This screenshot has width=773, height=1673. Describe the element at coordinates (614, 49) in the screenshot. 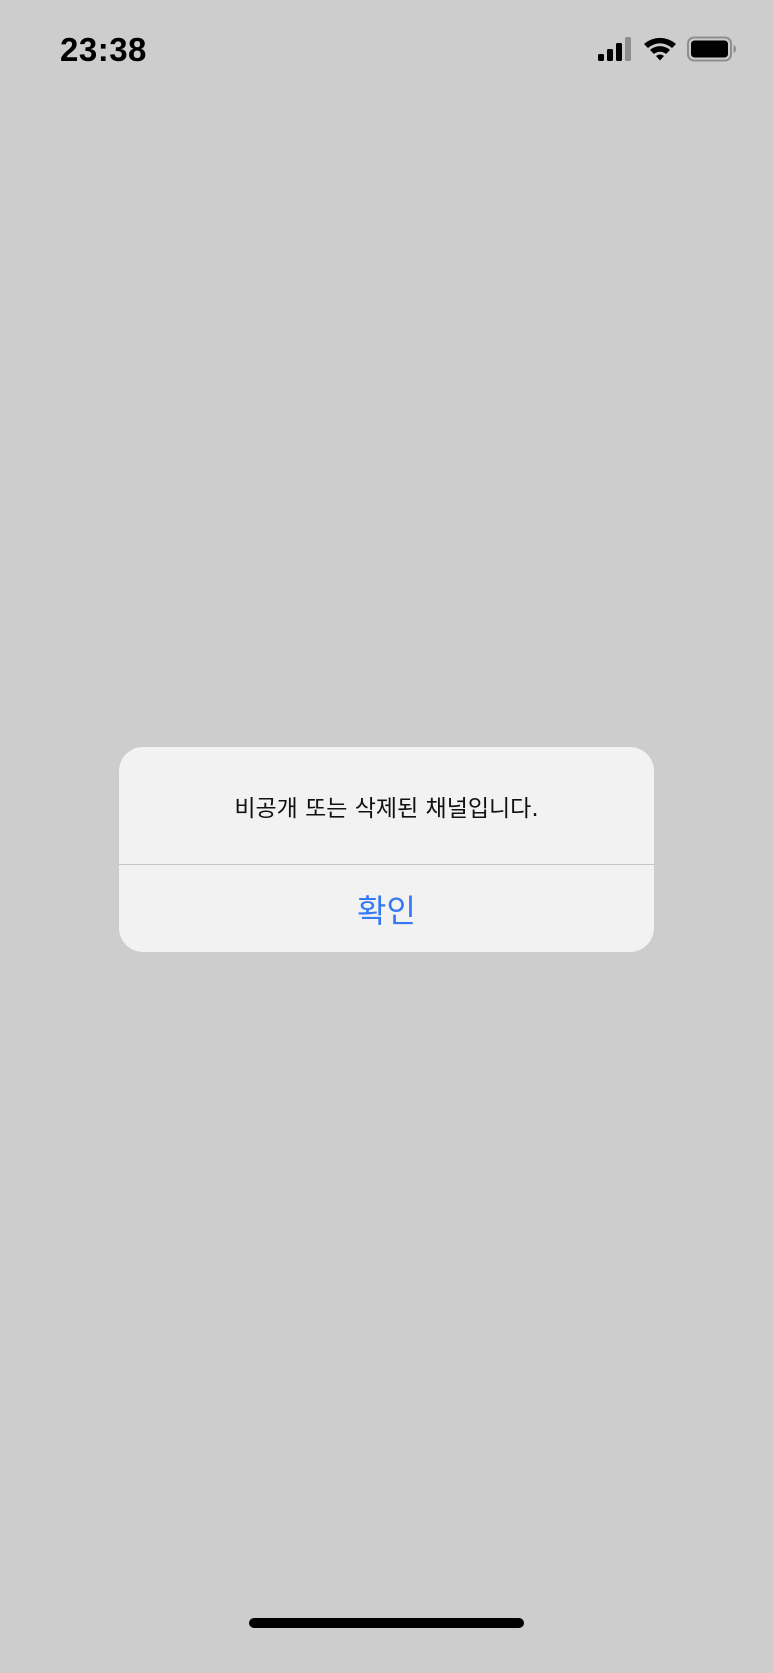

I see `cellular-signal-icon` at that location.